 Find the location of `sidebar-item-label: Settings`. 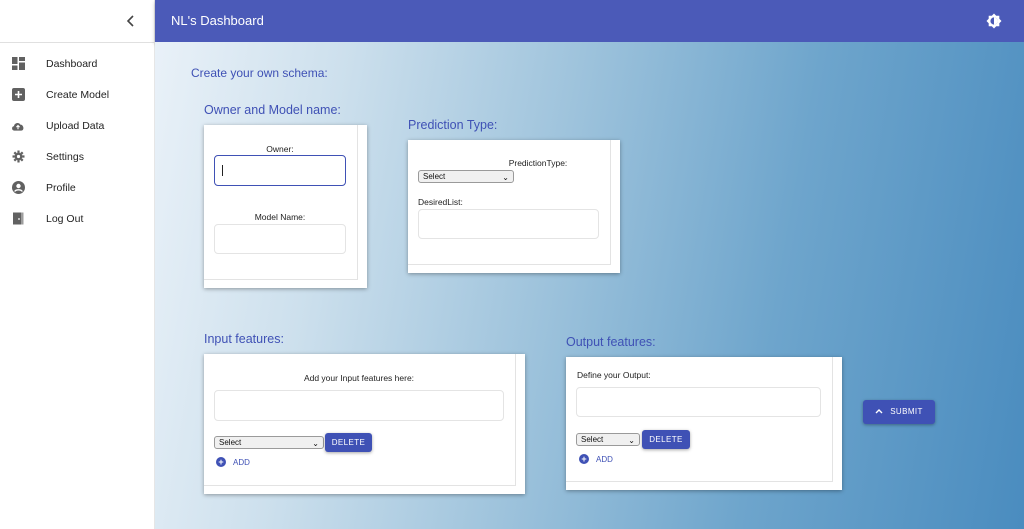

sidebar-item-label: Settings is located at coordinates (65, 156).